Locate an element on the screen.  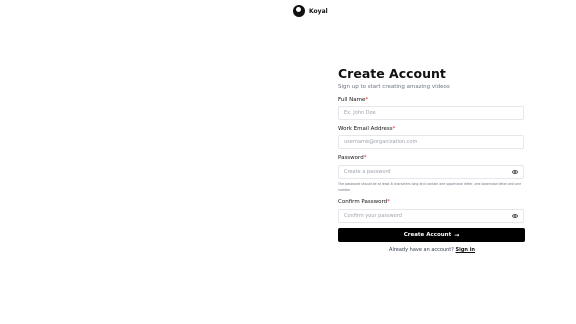
email-input is located at coordinates (431, 142).